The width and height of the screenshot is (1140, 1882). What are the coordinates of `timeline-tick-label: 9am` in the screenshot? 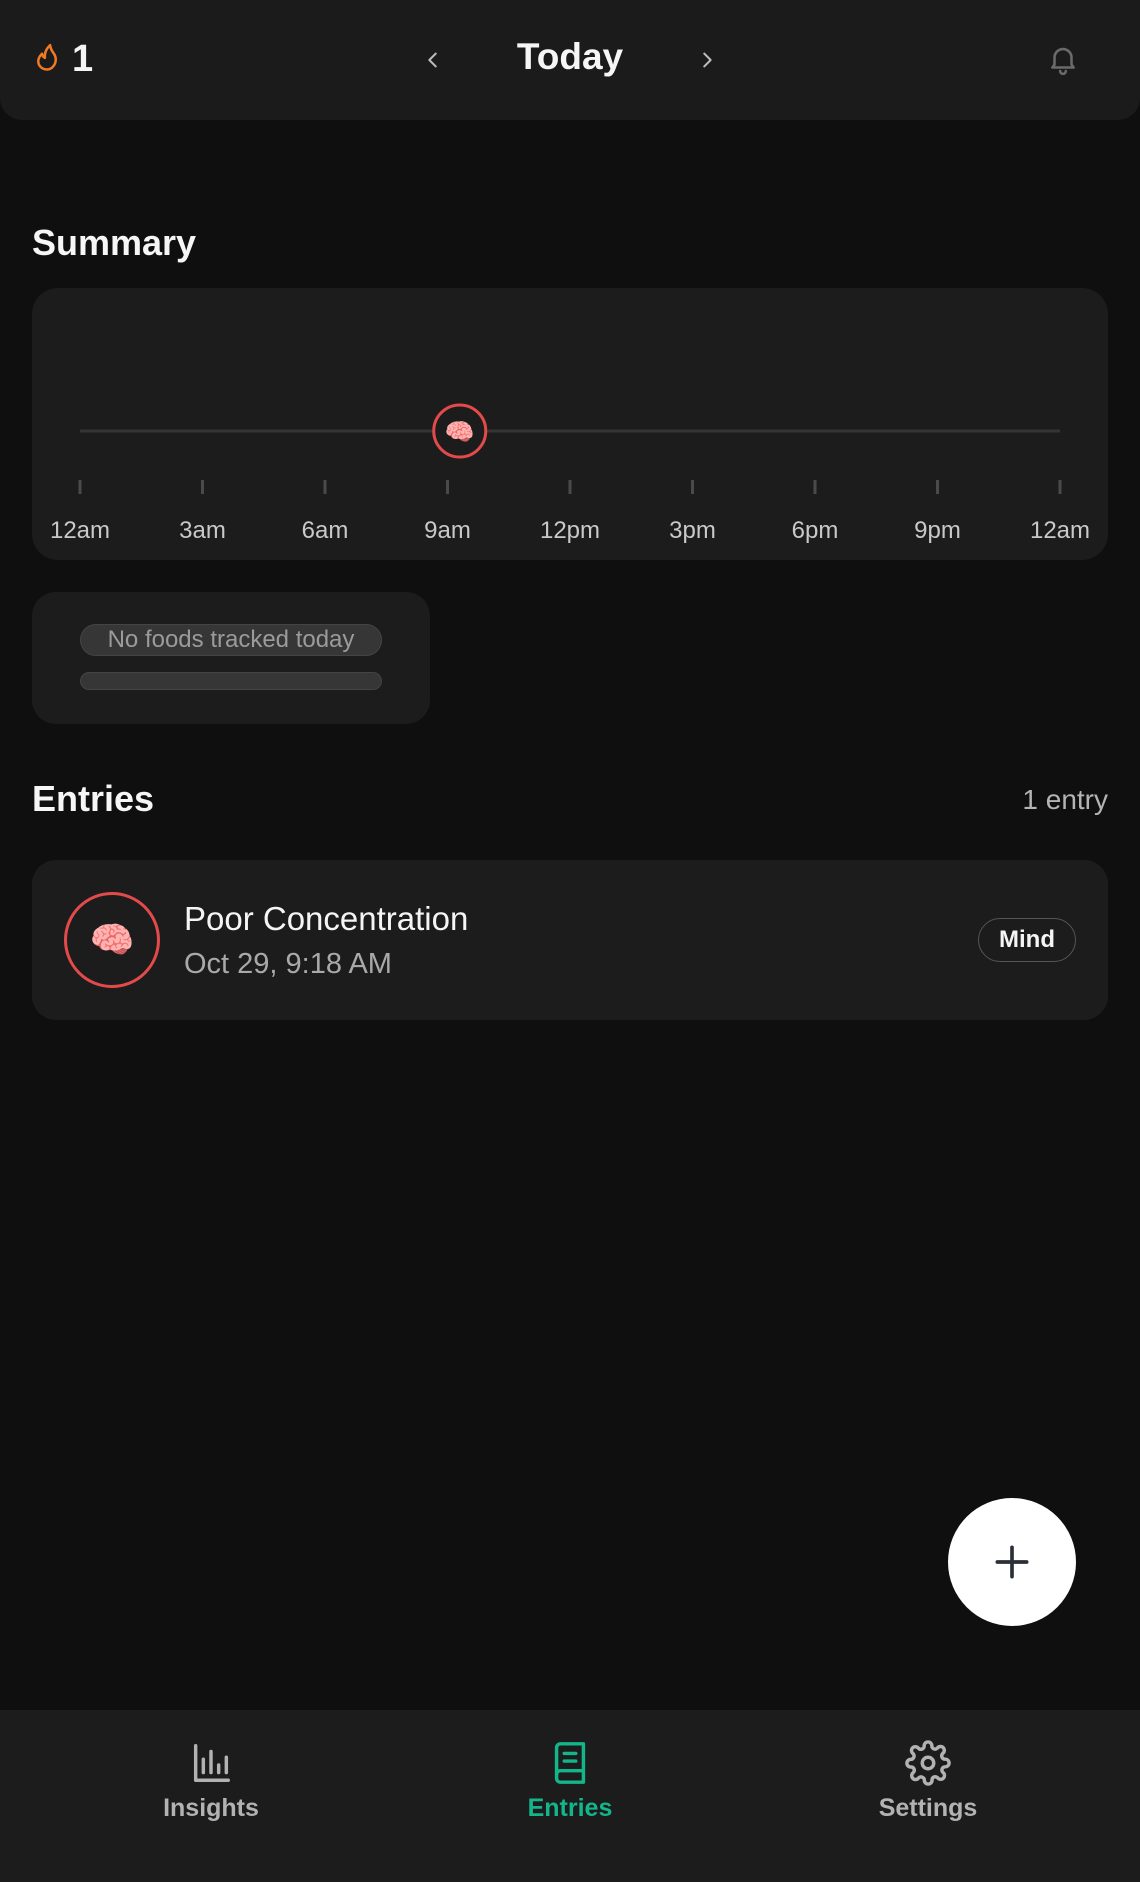 It's located at (447, 530).